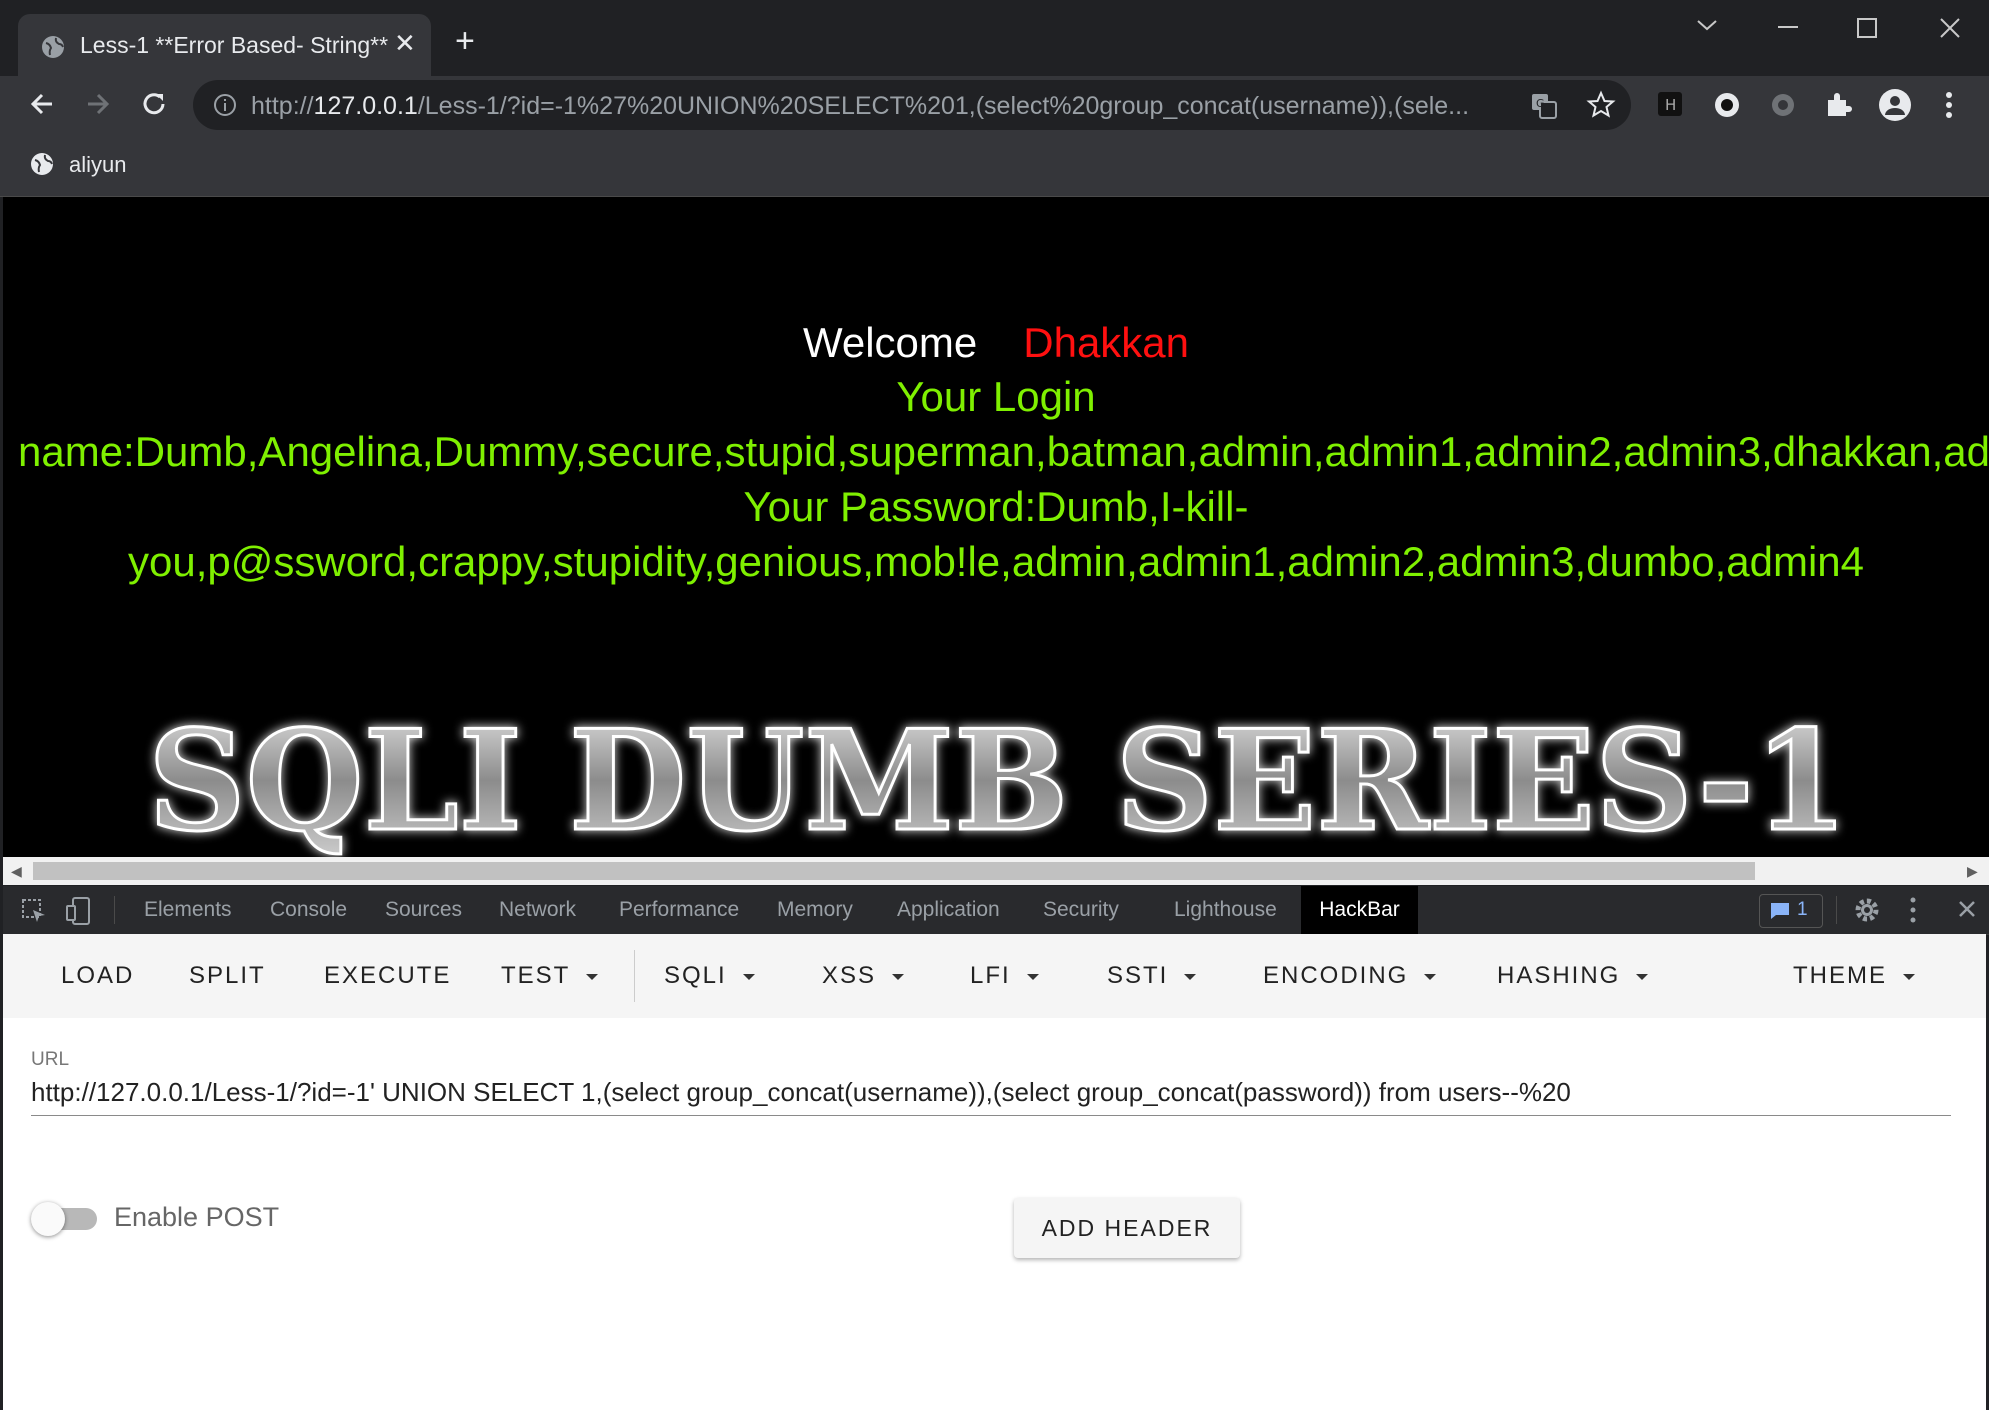 This screenshot has width=1989, height=1410. I want to click on gear-extension-icon, so click(1783, 105).